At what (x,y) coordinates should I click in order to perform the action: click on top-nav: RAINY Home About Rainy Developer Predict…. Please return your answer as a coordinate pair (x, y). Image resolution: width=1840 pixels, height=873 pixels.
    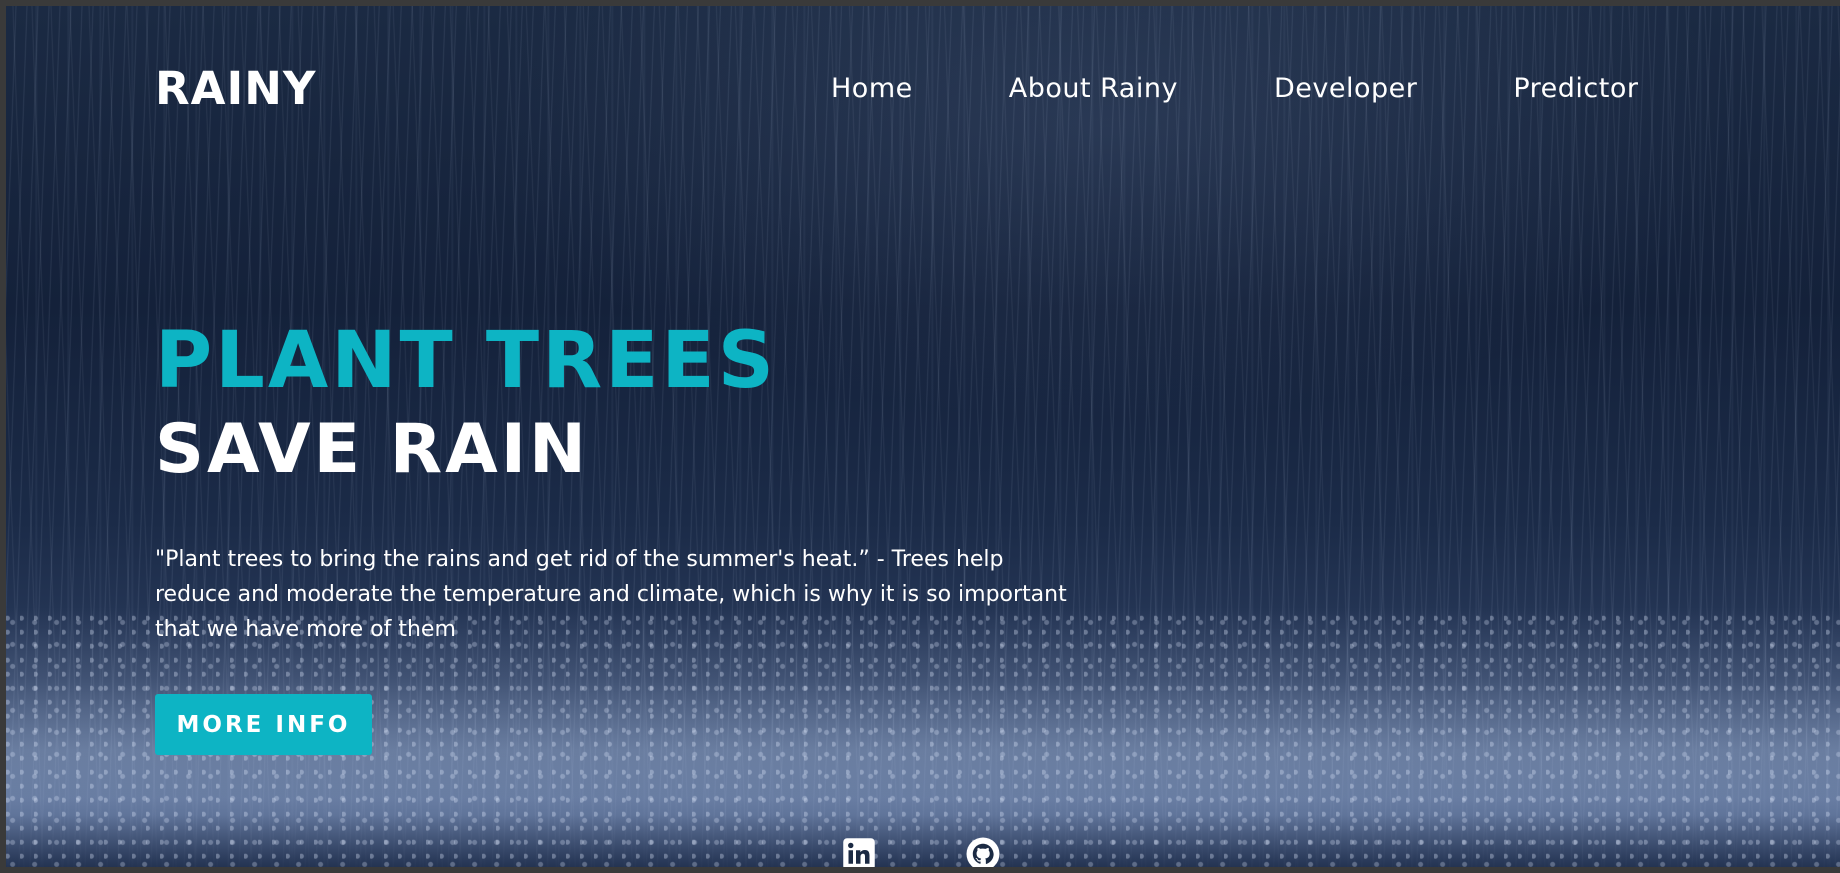
    Looking at the image, I should click on (923, 89).